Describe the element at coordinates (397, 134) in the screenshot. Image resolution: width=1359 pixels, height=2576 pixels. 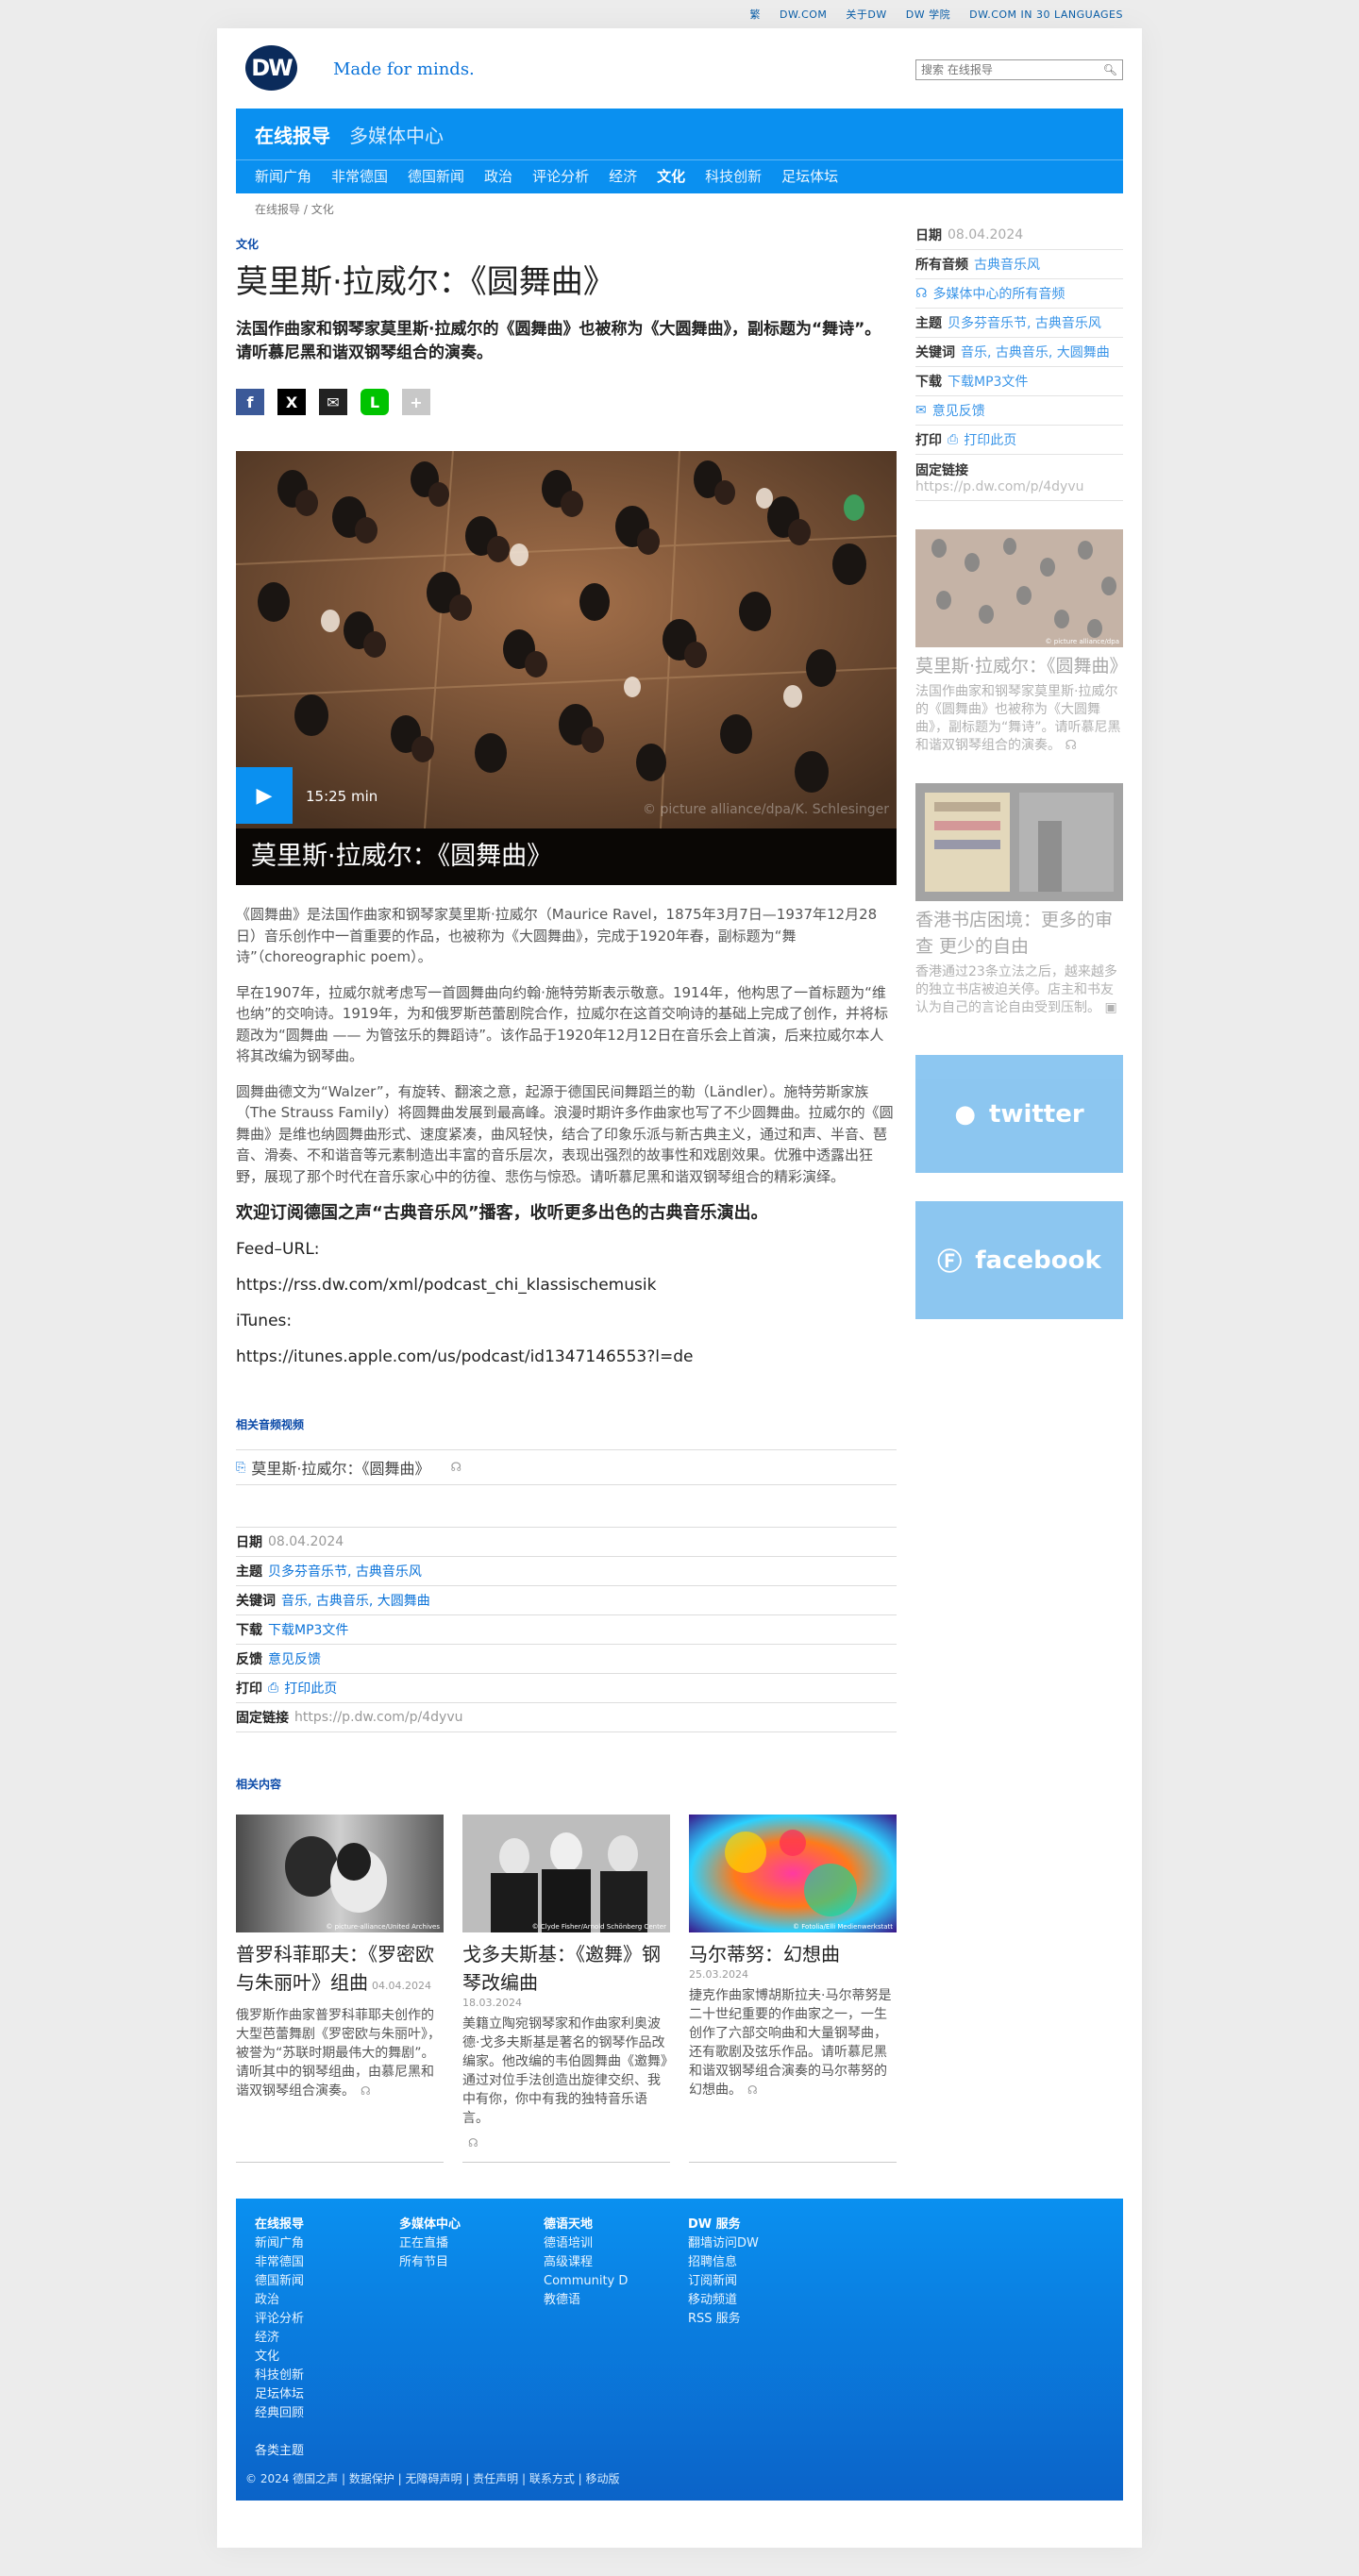
I see `nav-multimedia-center: 多媒体中心` at that location.